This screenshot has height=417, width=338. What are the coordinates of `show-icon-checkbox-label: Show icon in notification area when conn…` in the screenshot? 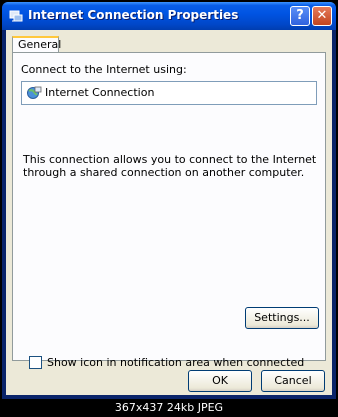 It's located at (175, 362).